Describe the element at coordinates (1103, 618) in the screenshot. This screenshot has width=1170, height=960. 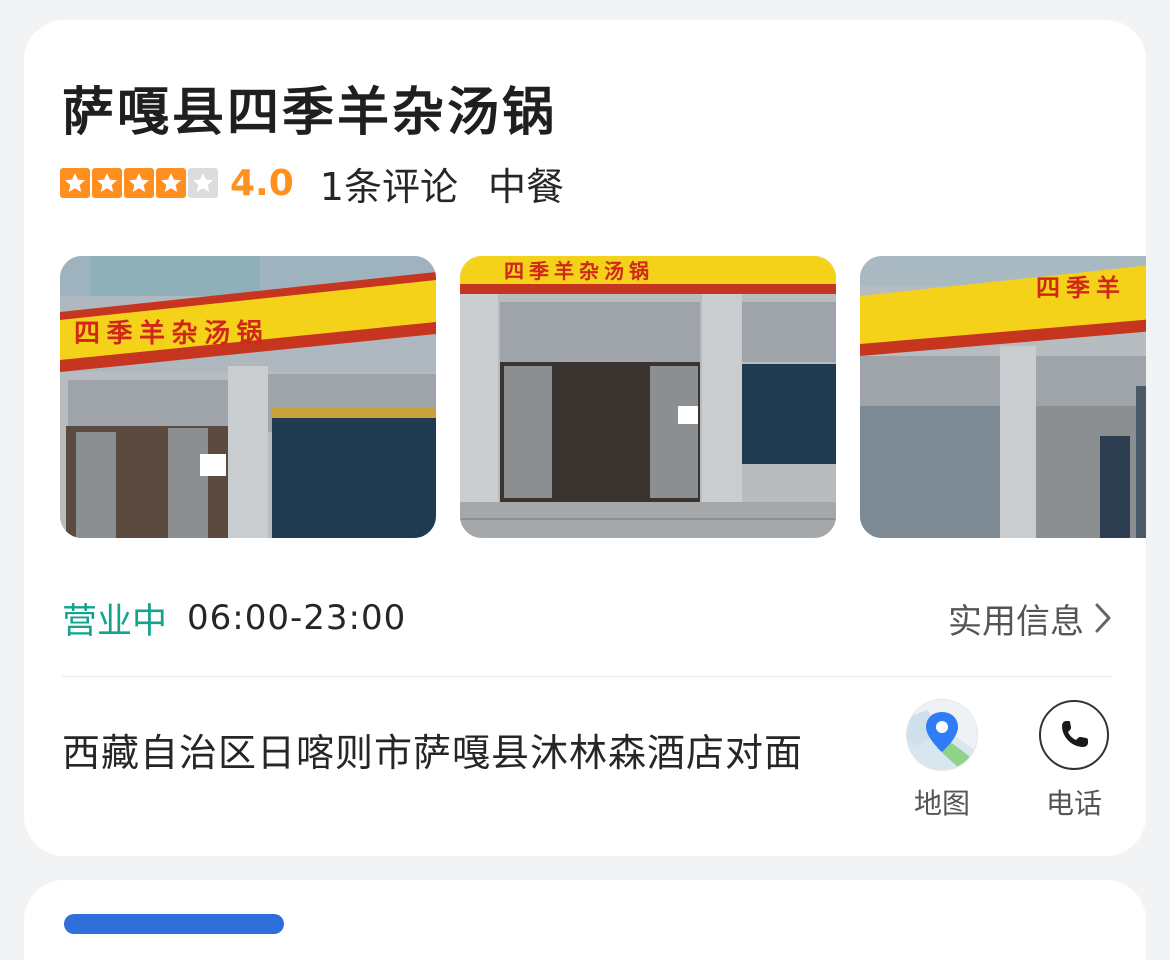
I see `chevron-right-icon` at that location.